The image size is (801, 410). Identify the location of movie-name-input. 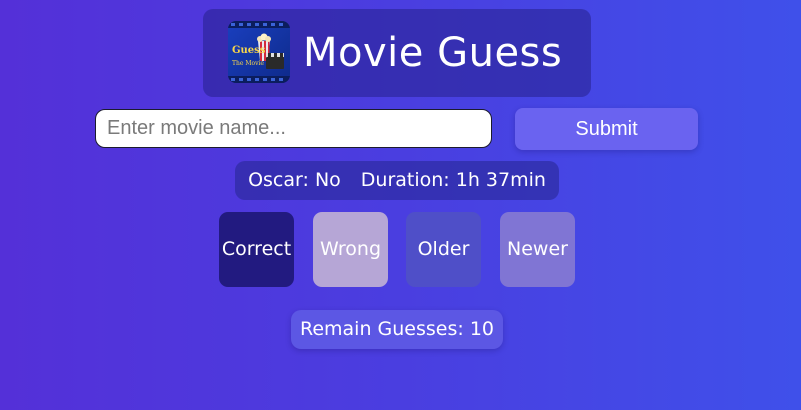
(293, 128).